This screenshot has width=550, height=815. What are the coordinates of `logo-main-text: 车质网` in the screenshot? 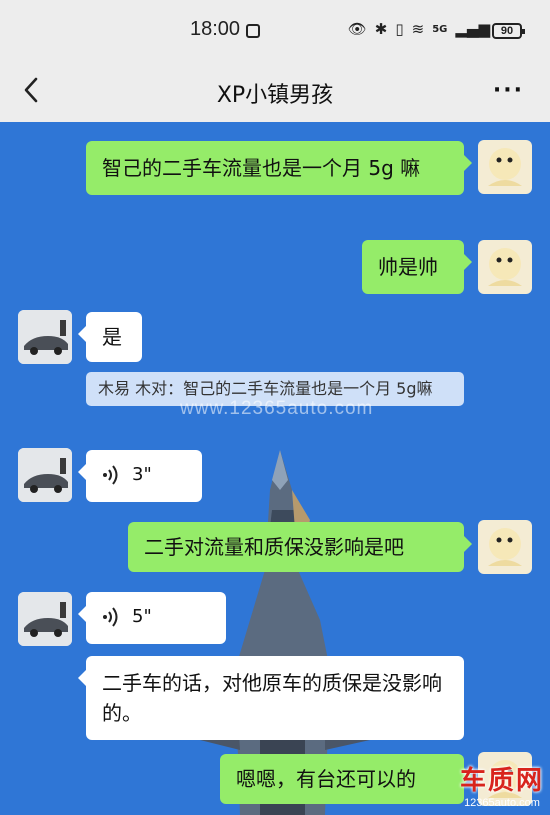 It's located at (501, 781).